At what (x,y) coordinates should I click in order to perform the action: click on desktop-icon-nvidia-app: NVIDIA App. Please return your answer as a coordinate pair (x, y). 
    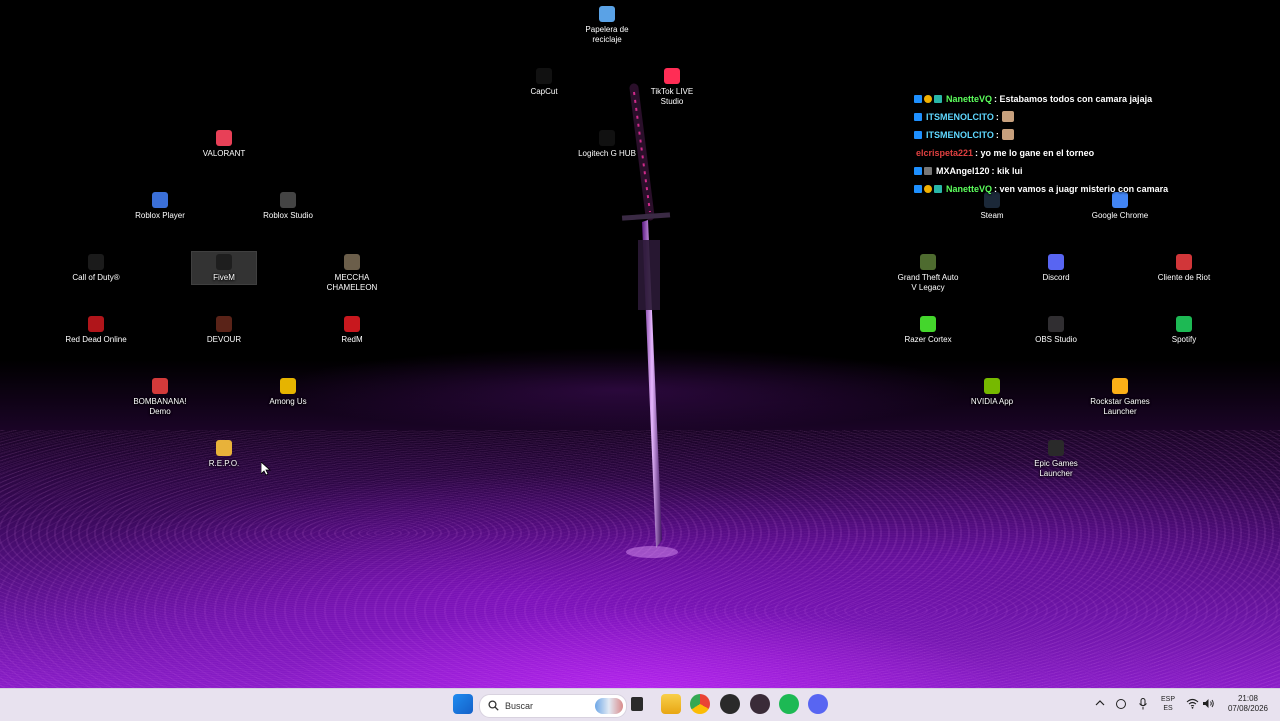
    Looking at the image, I should click on (992, 391).